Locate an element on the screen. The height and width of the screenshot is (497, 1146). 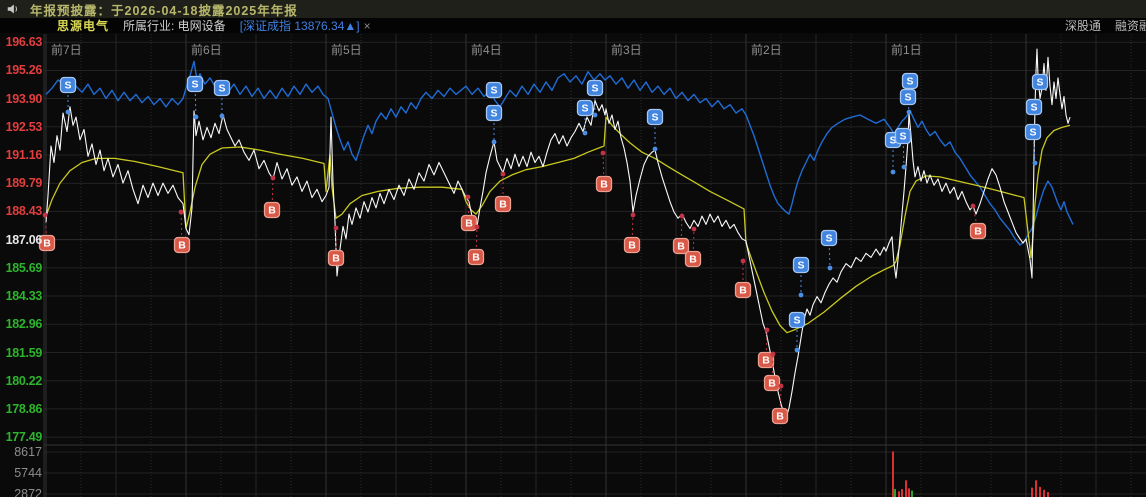
price-axis-label: 189.79 is located at coordinates (24, 183).